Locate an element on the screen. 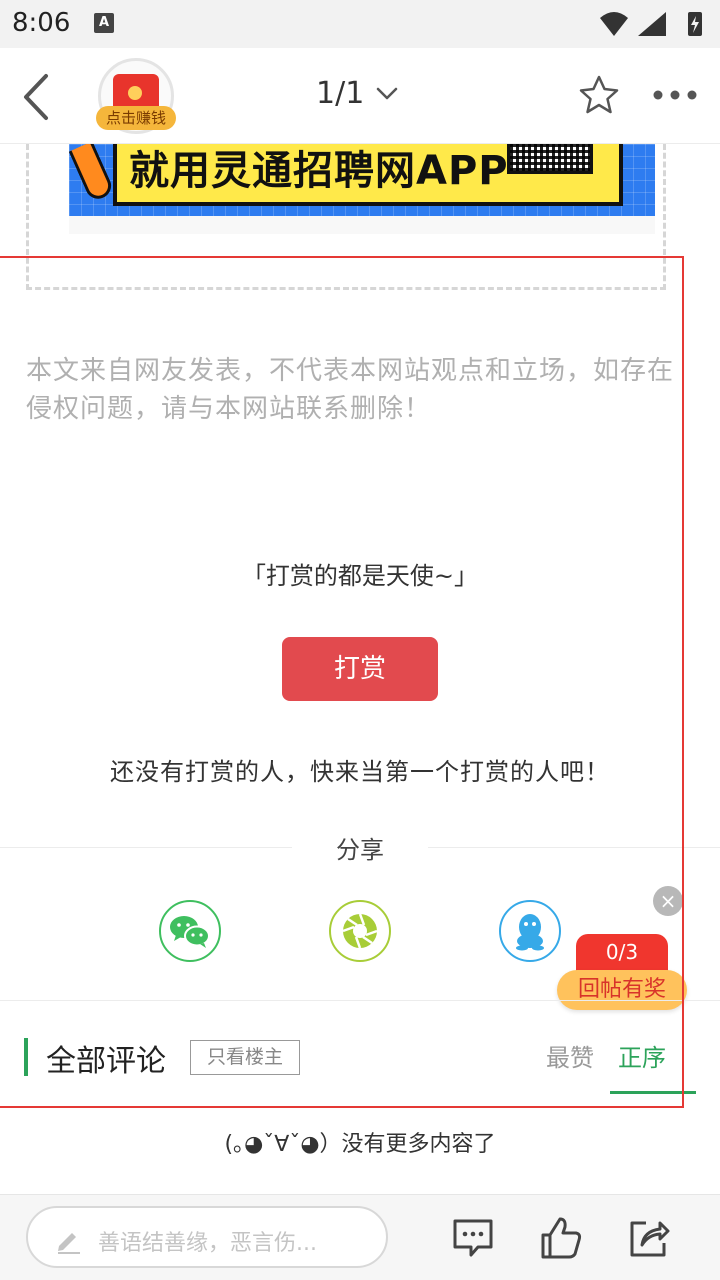  earn-money-label: 点击赚钱 is located at coordinates (136, 118).